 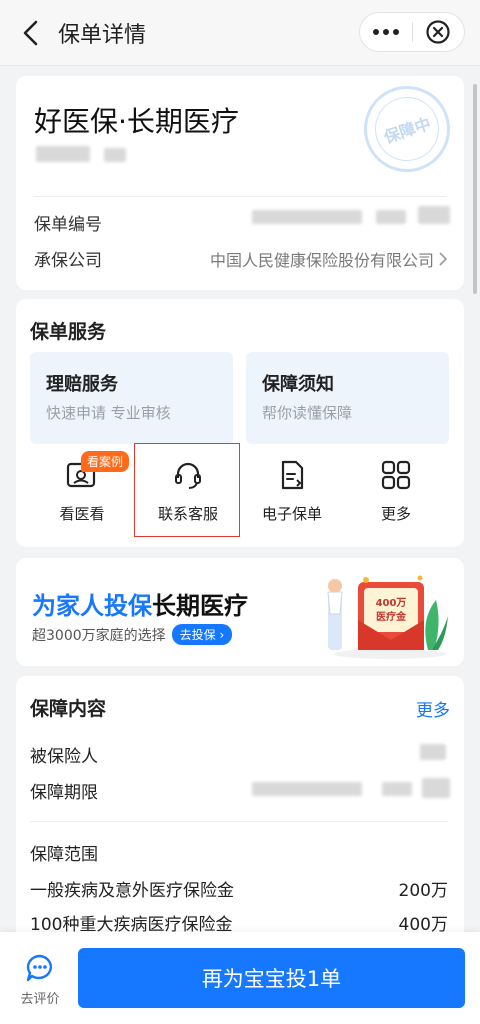 I want to click on banner-subtitle: 超3000万家庭的选择 去投保 ›, so click(x=132, y=634).